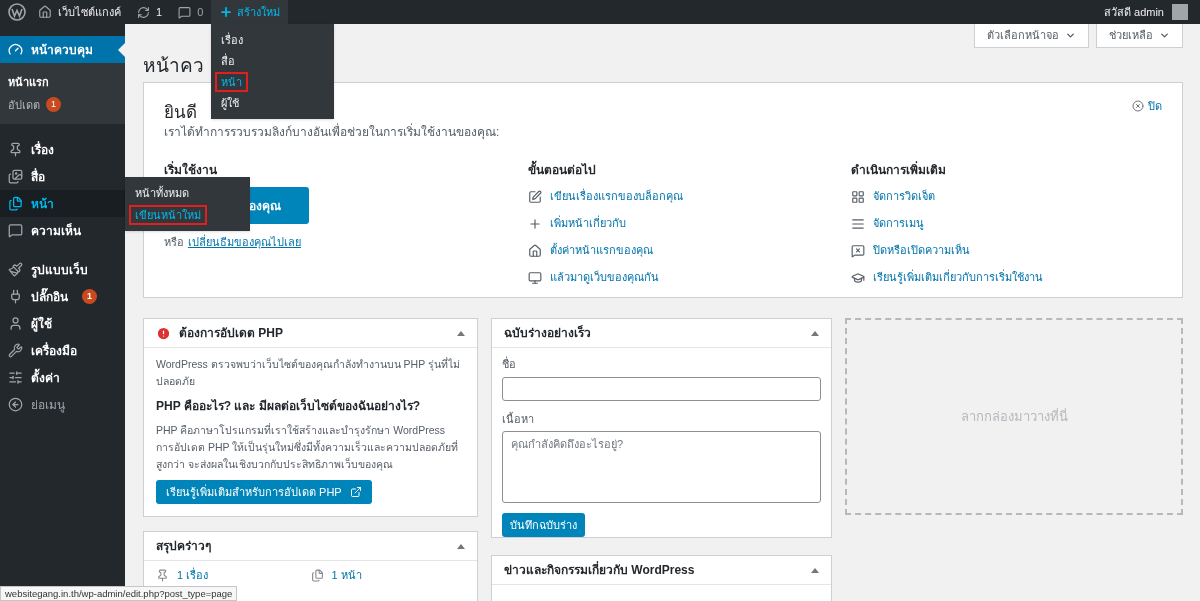 The height and width of the screenshot is (601, 1200). What do you see at coordinates (518, 419) in the screenshot?
I see `field-label: เนื้อหา` at bounding box center [518, 419].